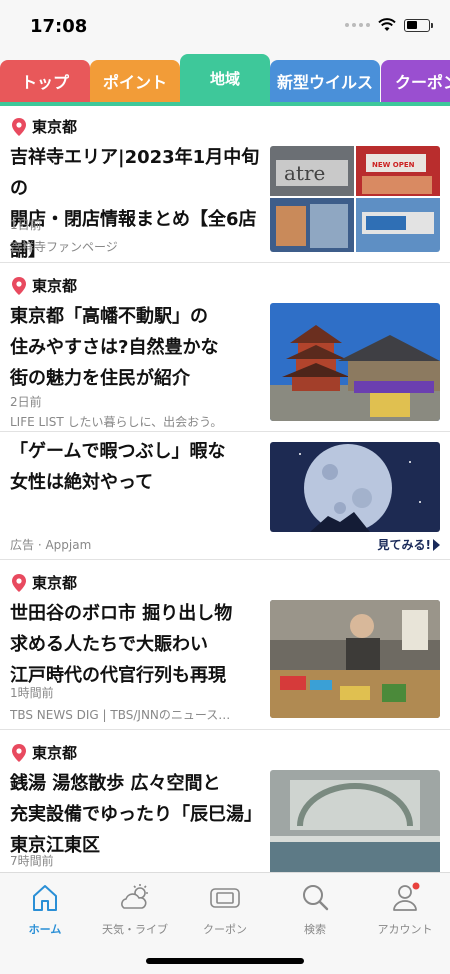 Image resolution: width=450 pixels, height=974 pixels. I want to click on coupon-icon, so click(225, 898).